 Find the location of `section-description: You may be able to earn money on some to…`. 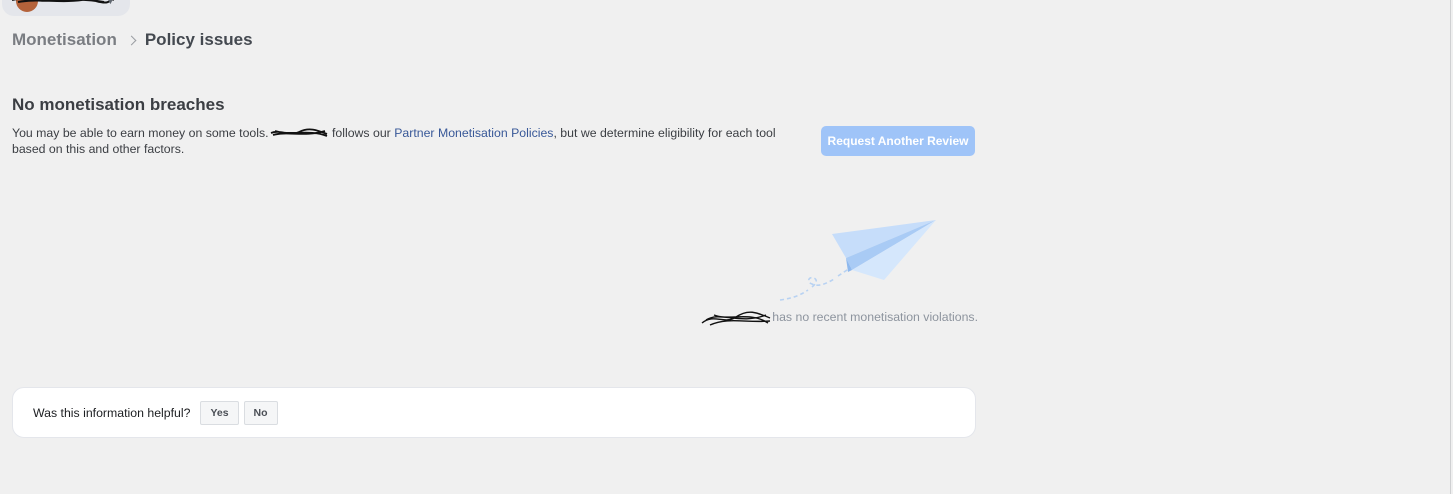

section-description: You may be able to earn money on some to… is located at coordinates (397, 141).